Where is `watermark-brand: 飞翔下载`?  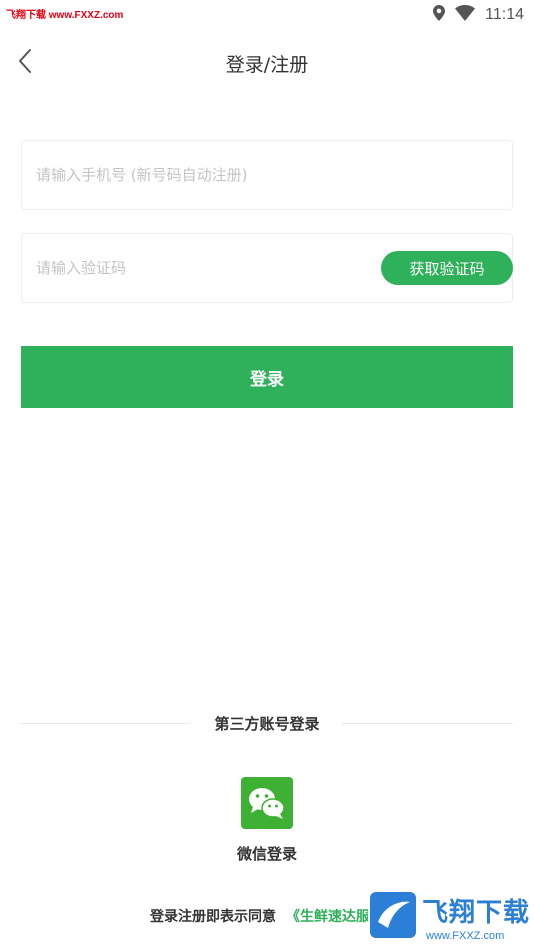
watermark-brand: 飞翔下载 is located at coordinates (476, 913).